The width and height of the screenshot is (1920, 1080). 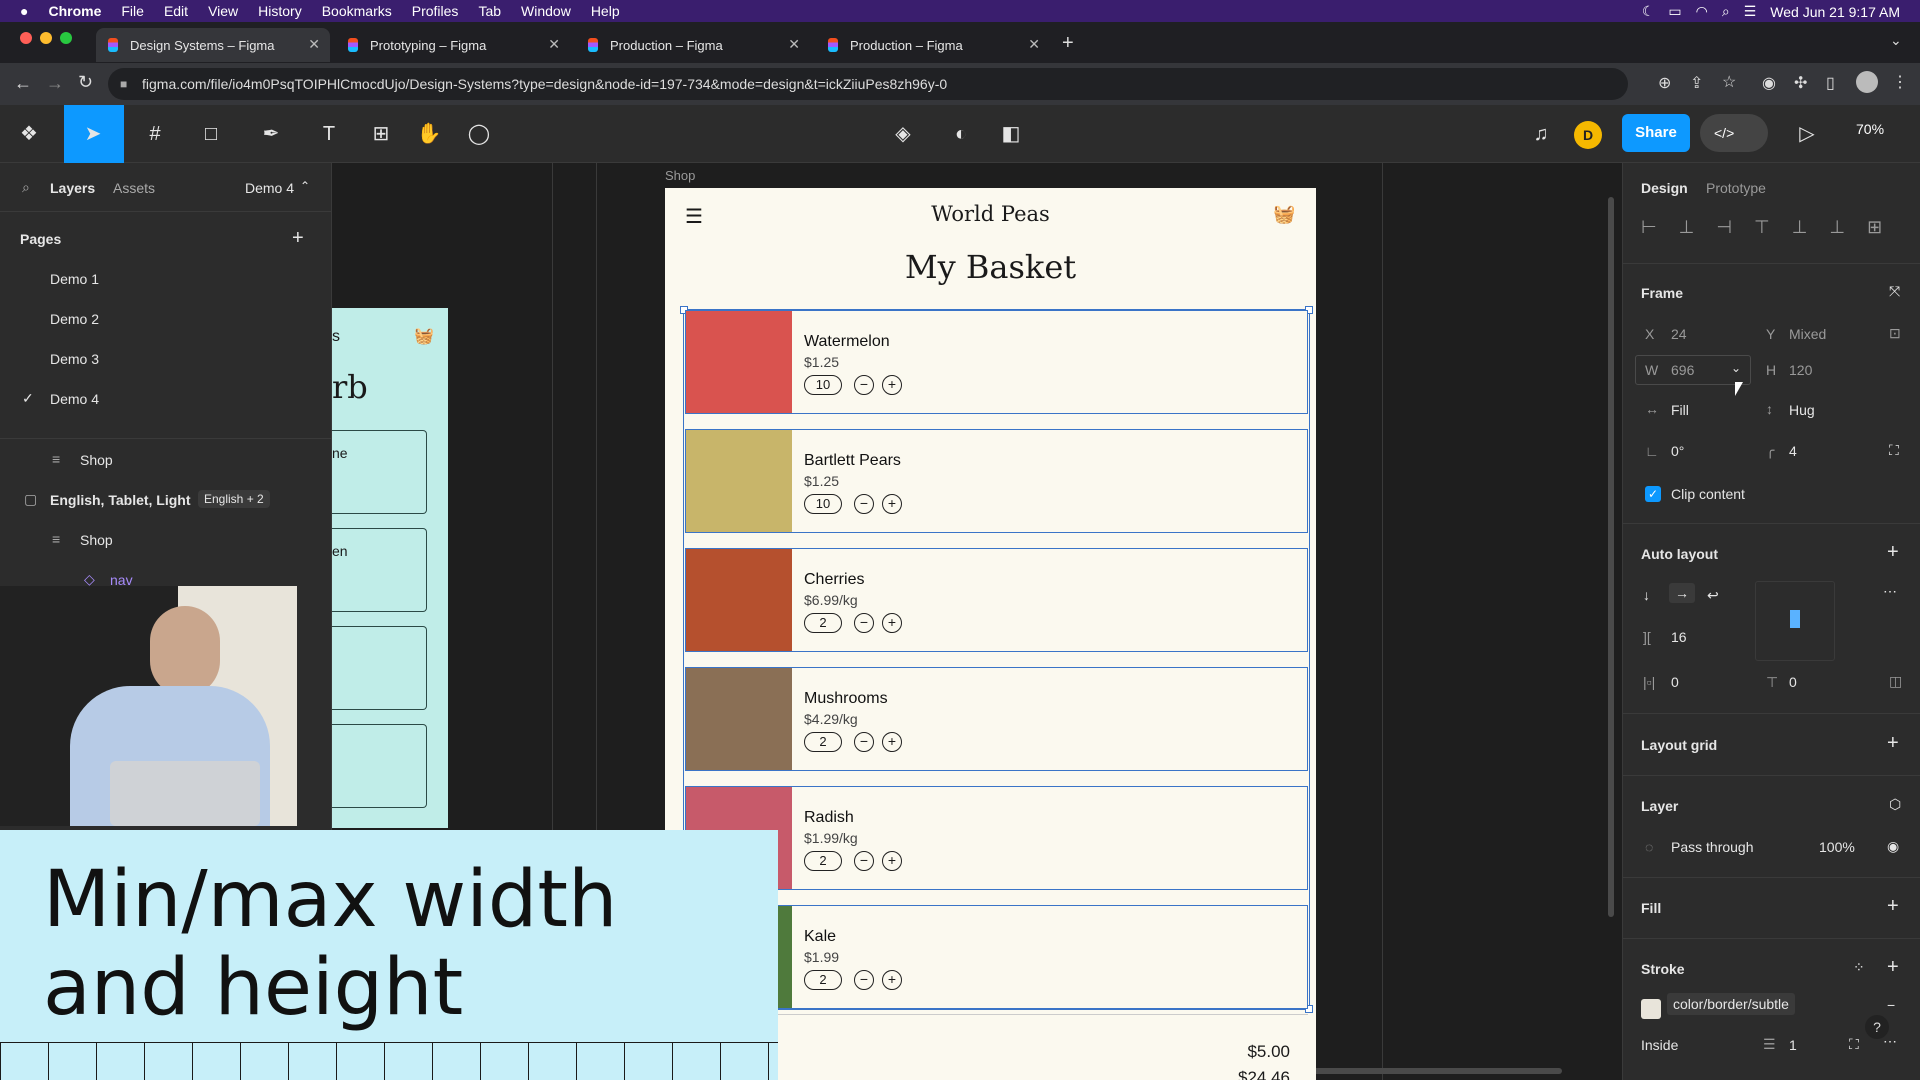 What do you see at coordinates (176, 11) in the screenshot?
I see `menu-edit: Edit` at bounding box center [176, 11].